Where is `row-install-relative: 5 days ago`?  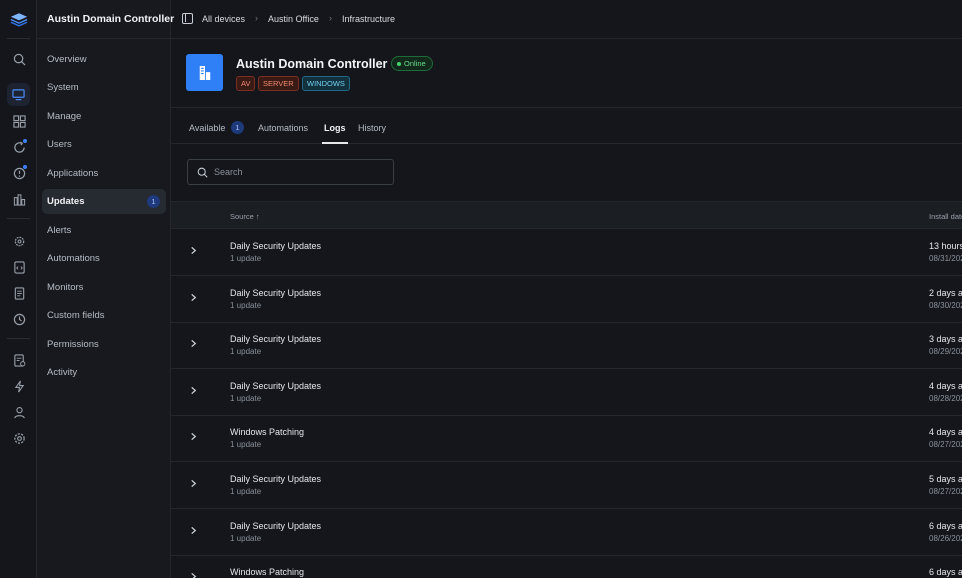
row-install-relative: 5 days ago is located at coordinates (945, 479).